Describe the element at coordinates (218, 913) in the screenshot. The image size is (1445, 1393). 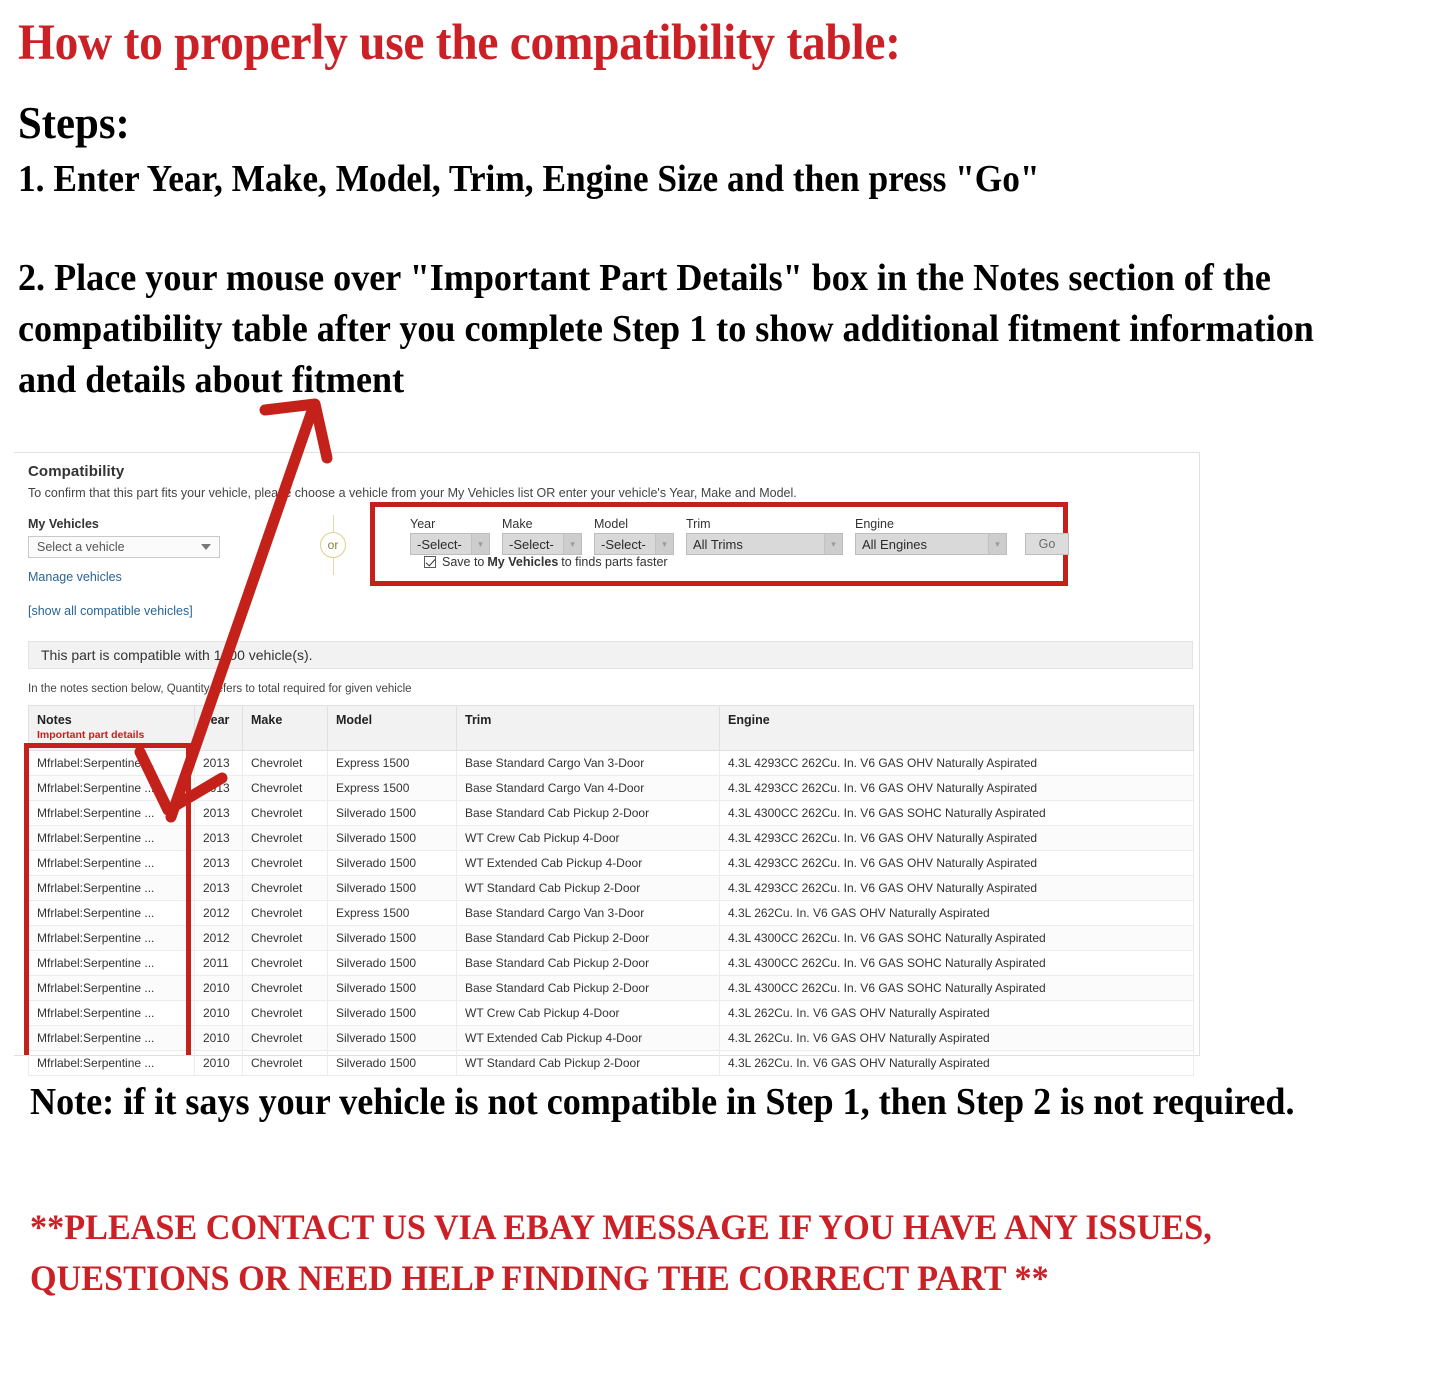
I see `cell-year: 2012` at that location.